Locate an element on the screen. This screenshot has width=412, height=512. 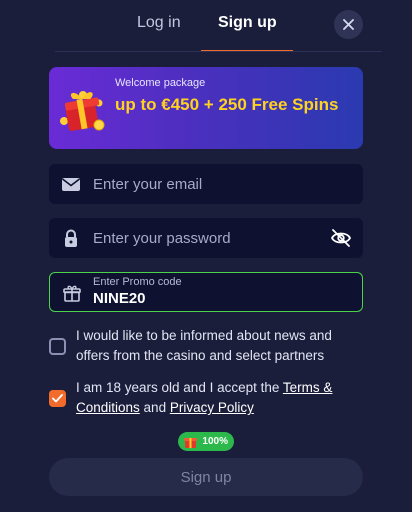
promo-code-input: NINE20 is located at coordinates (119, 298).